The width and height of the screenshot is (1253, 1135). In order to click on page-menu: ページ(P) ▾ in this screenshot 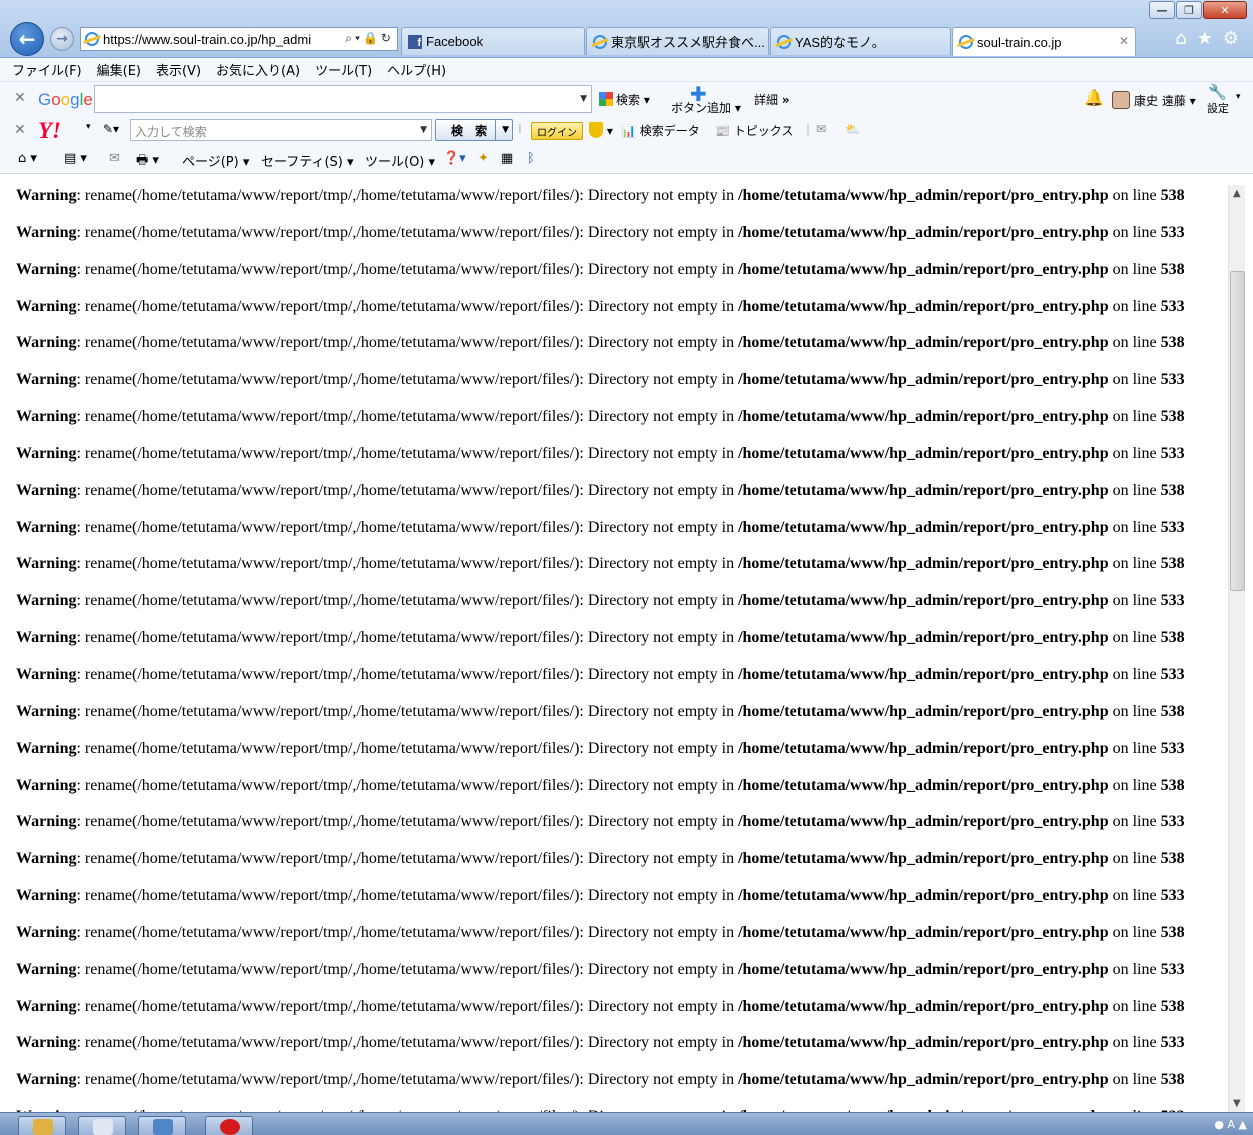, I will do `click(215, 160)`.